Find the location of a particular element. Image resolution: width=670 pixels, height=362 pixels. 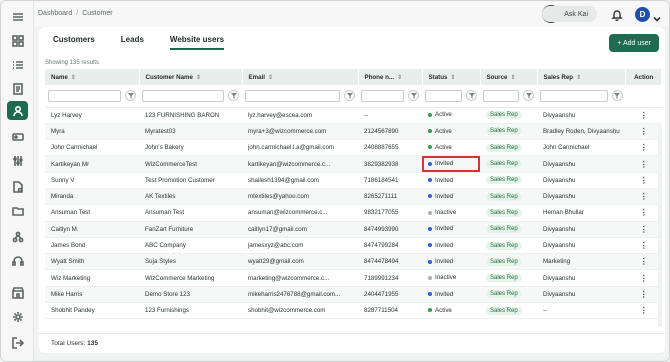

tag-icon is located at coordinates (17, 136).